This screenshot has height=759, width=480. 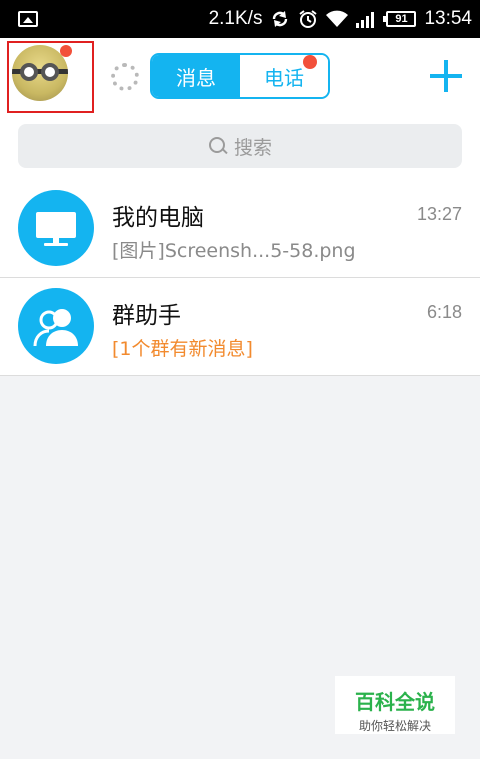 I want to click on wifi-icon, so click(x=337, y=19).